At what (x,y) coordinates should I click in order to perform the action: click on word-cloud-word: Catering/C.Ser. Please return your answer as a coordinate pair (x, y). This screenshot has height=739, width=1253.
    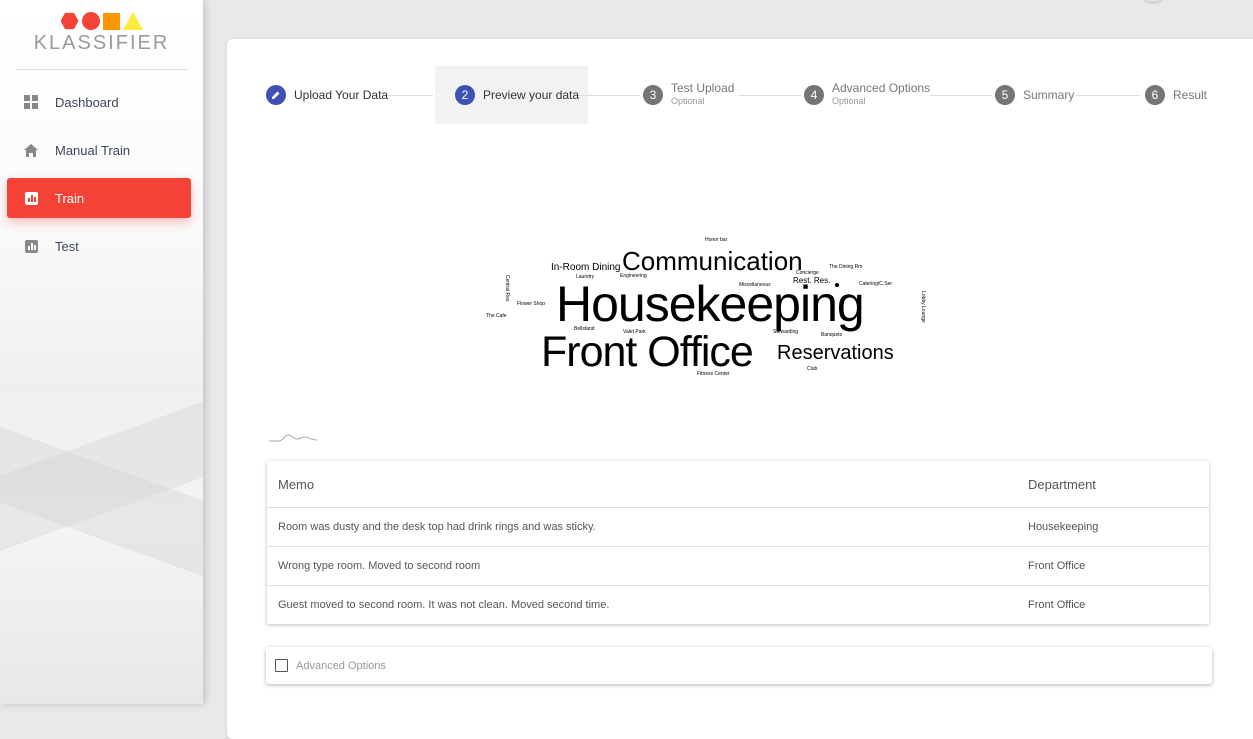
    Looking at the image, I should click on (876, 284).